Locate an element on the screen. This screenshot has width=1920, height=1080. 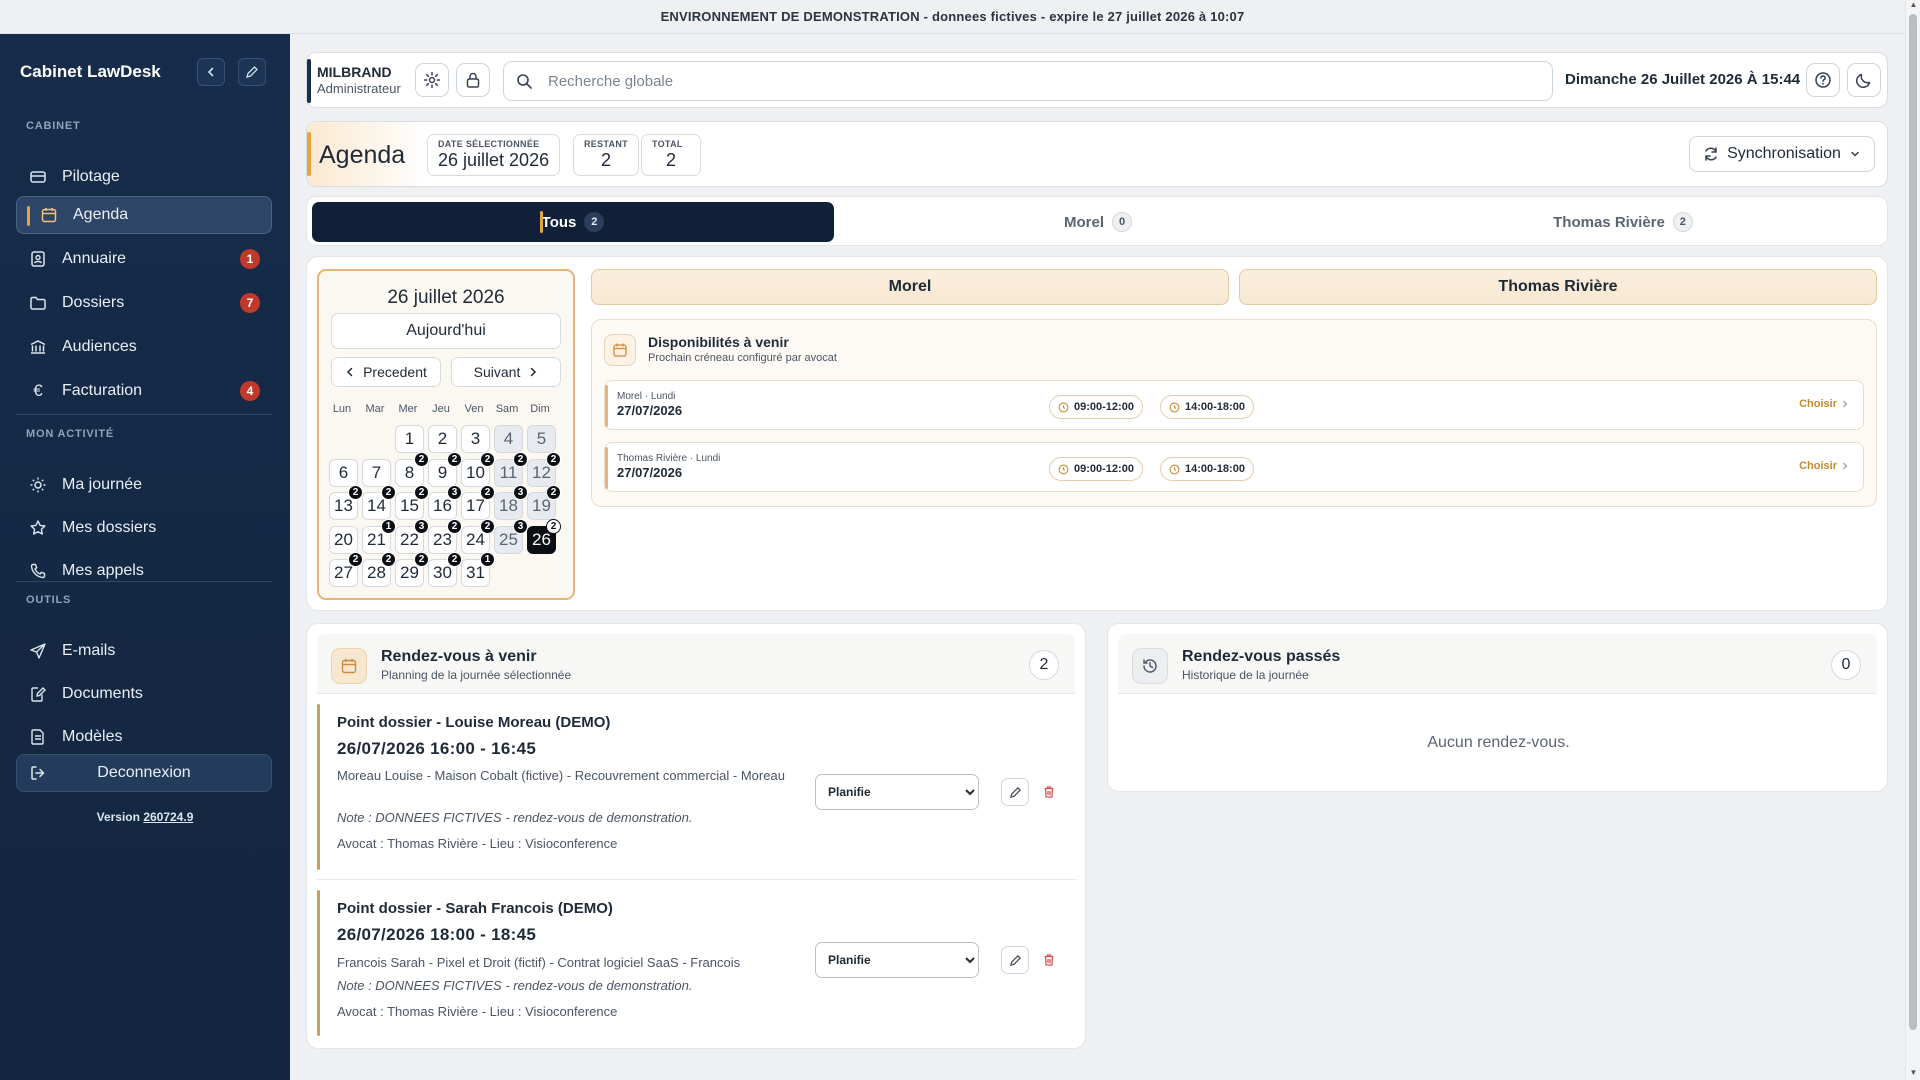
calendar-day: 92 is located at coordinates (445, 469).